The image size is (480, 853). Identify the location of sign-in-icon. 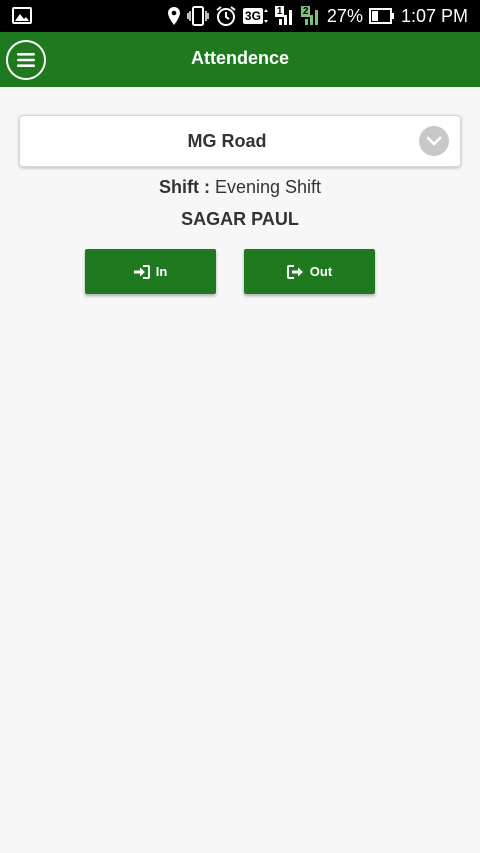
(141, 271).